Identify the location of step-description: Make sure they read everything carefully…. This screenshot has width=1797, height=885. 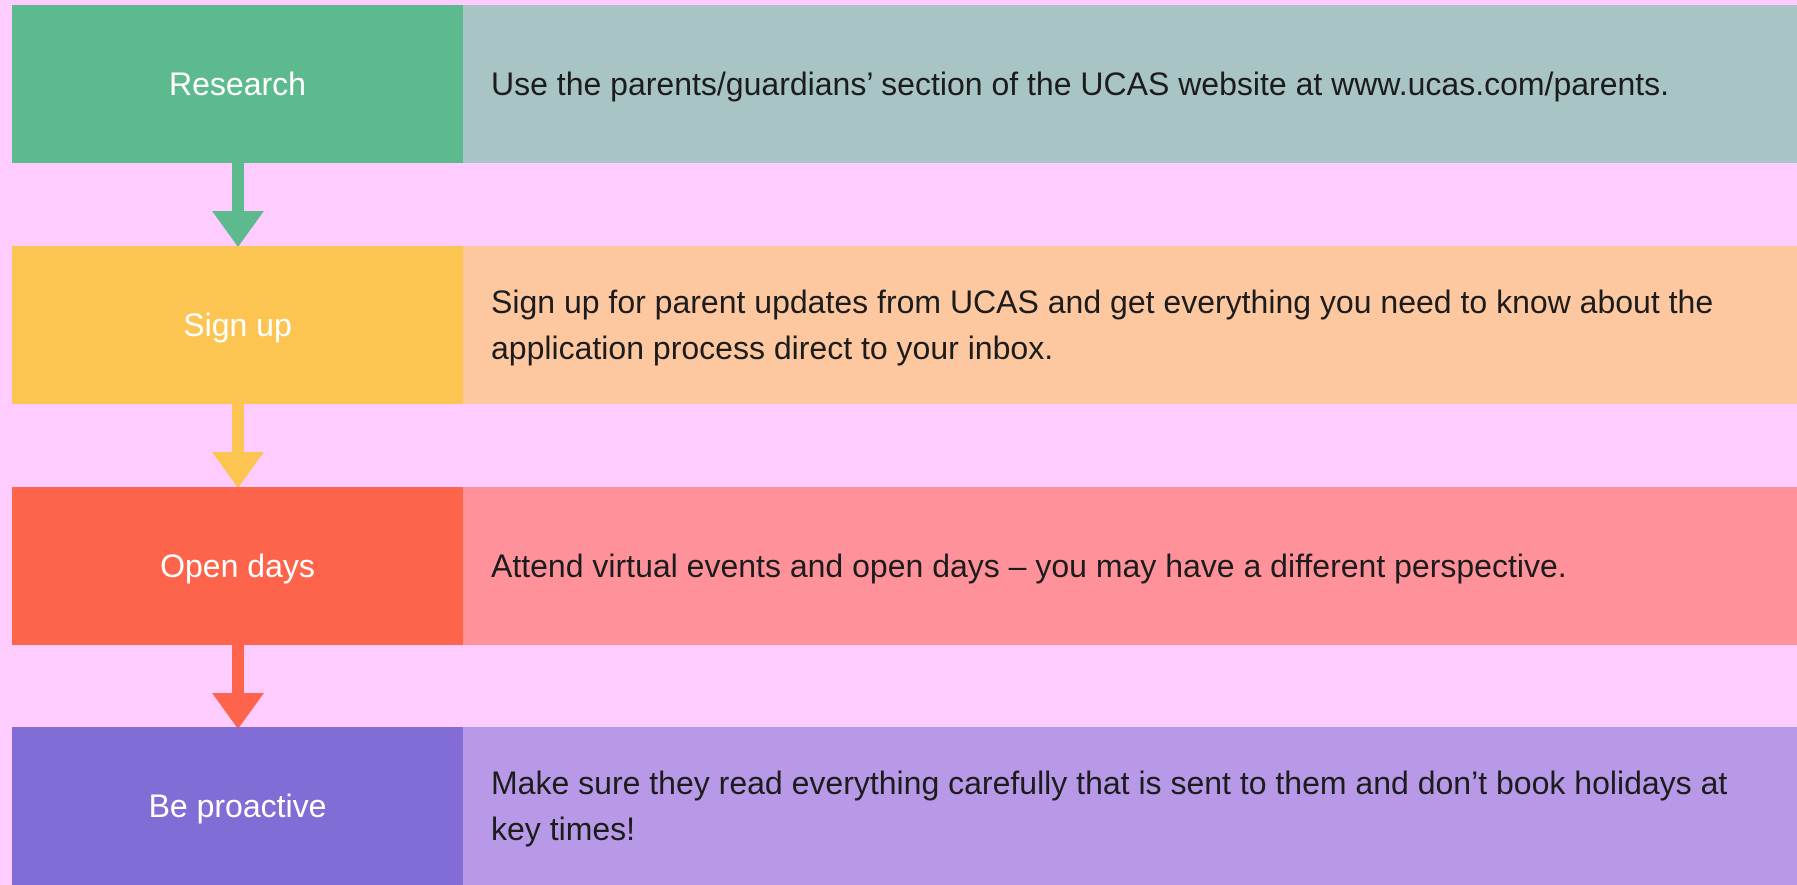
(1109, 806).